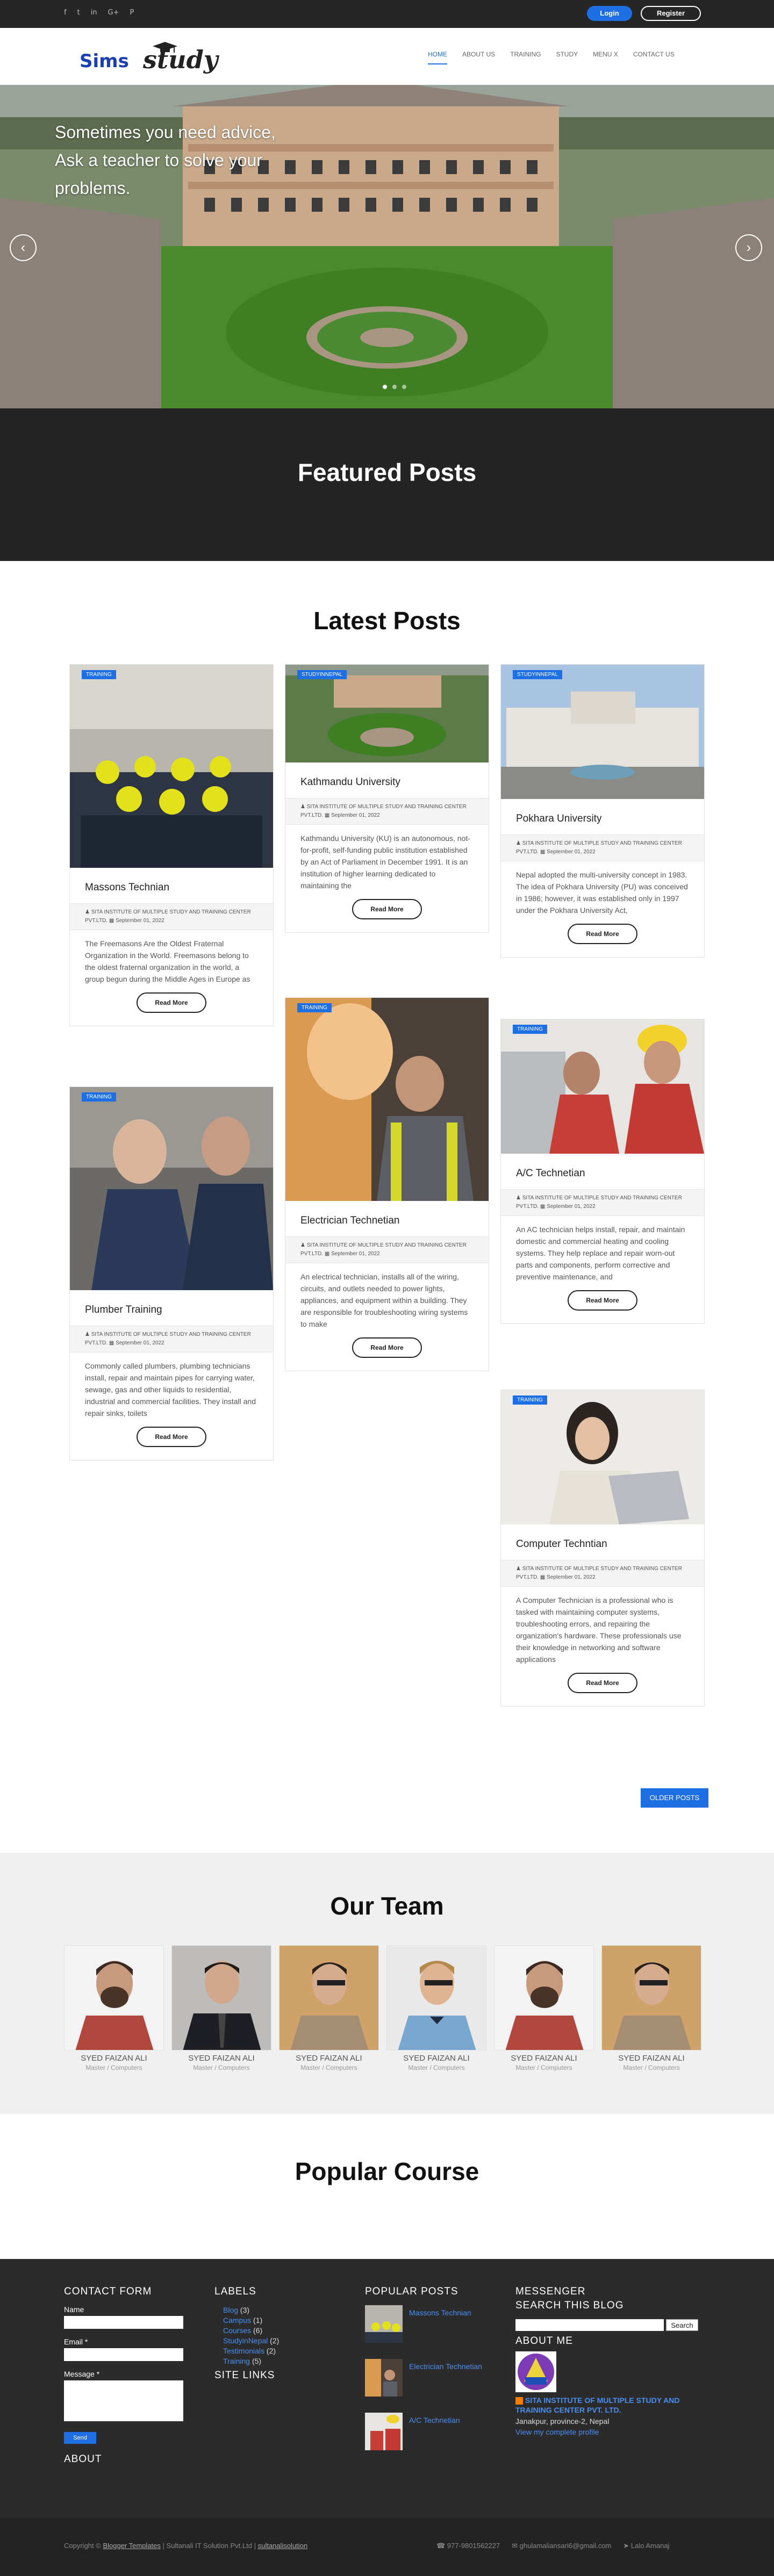  What do you see at coordinates (567, 57) in the screenshot?
I see `nav-study: STUDY` at bounding box center [567, 57].